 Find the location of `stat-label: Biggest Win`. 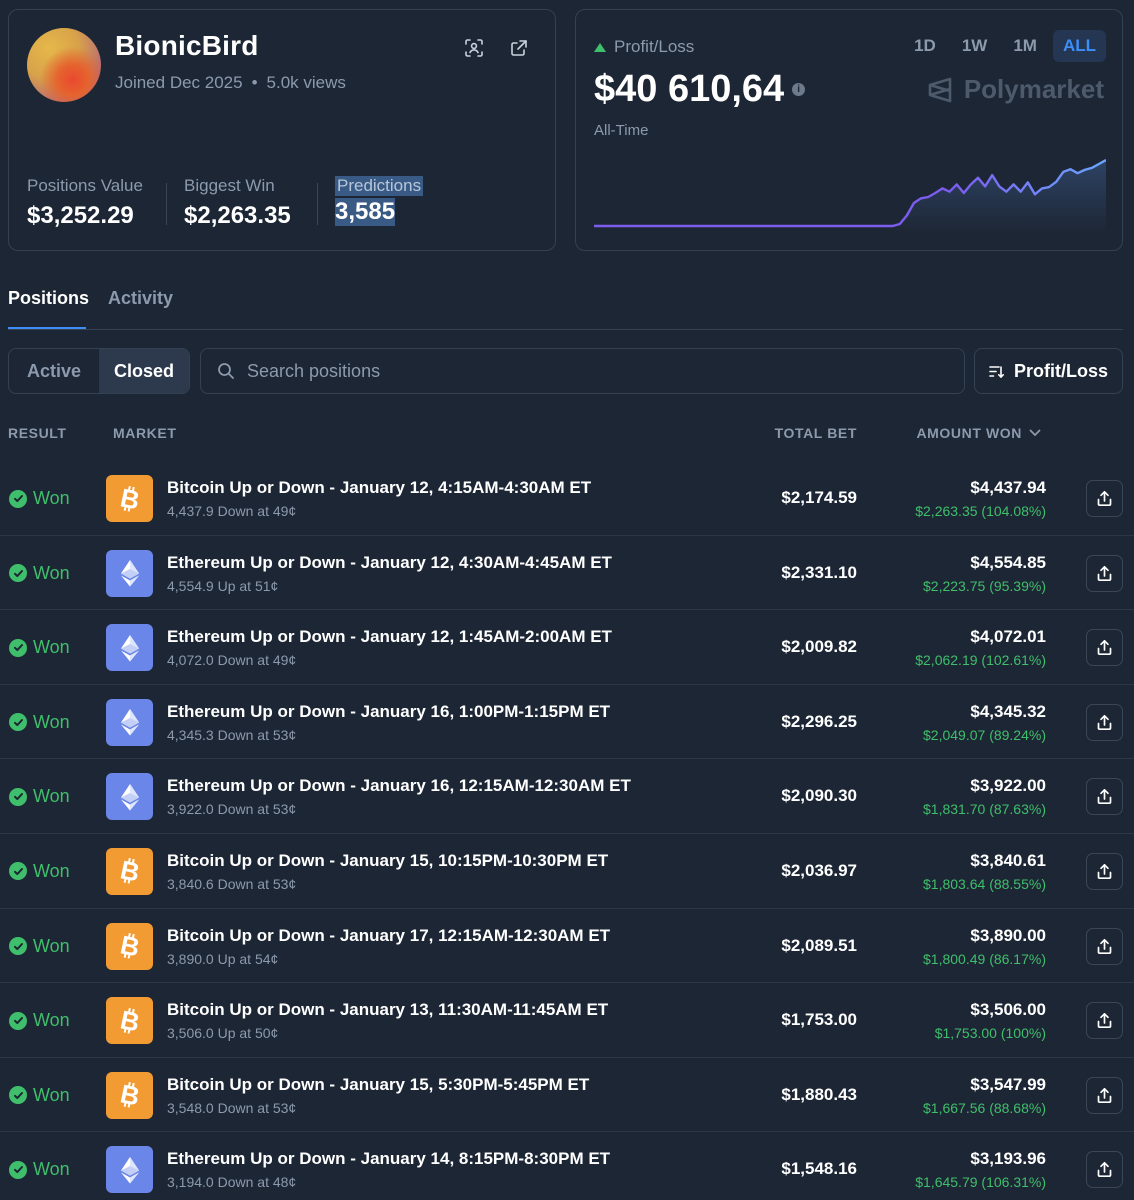

stat-label: Biggest Win is located at coordinates (229, 185).